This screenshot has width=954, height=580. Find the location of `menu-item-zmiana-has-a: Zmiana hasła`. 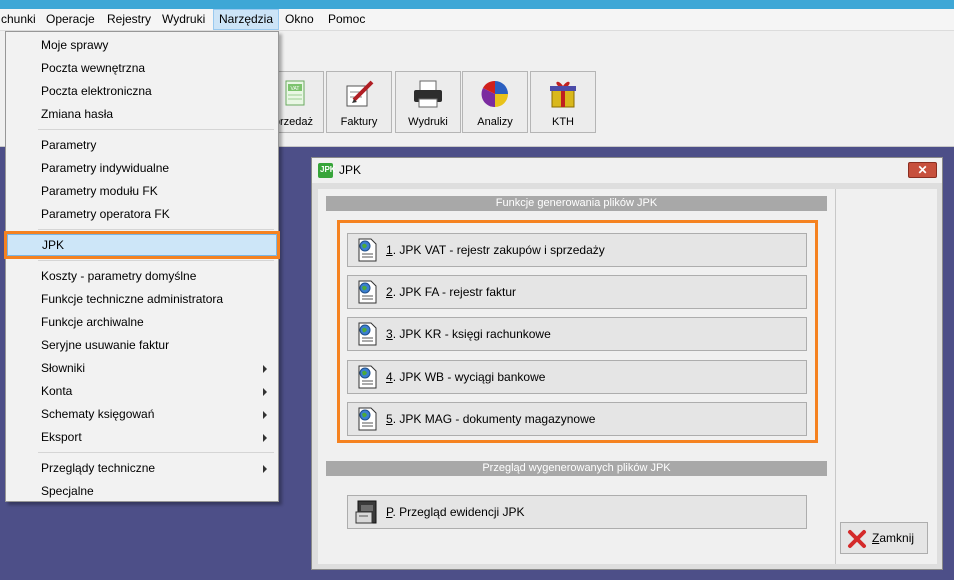

menu-item-zmiana-has-a: Zmiana hasła is located at coordinates (142, 114).